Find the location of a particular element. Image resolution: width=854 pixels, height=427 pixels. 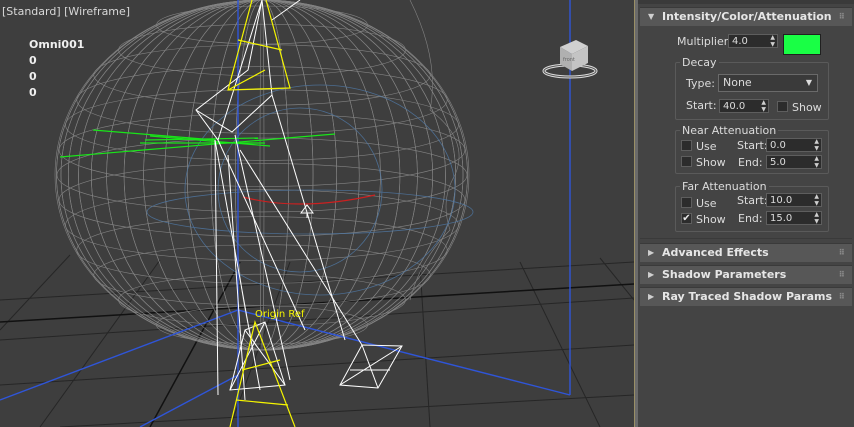

rollout-title: Intensity/Color/Attenuation is located at coordinates (747, 16).